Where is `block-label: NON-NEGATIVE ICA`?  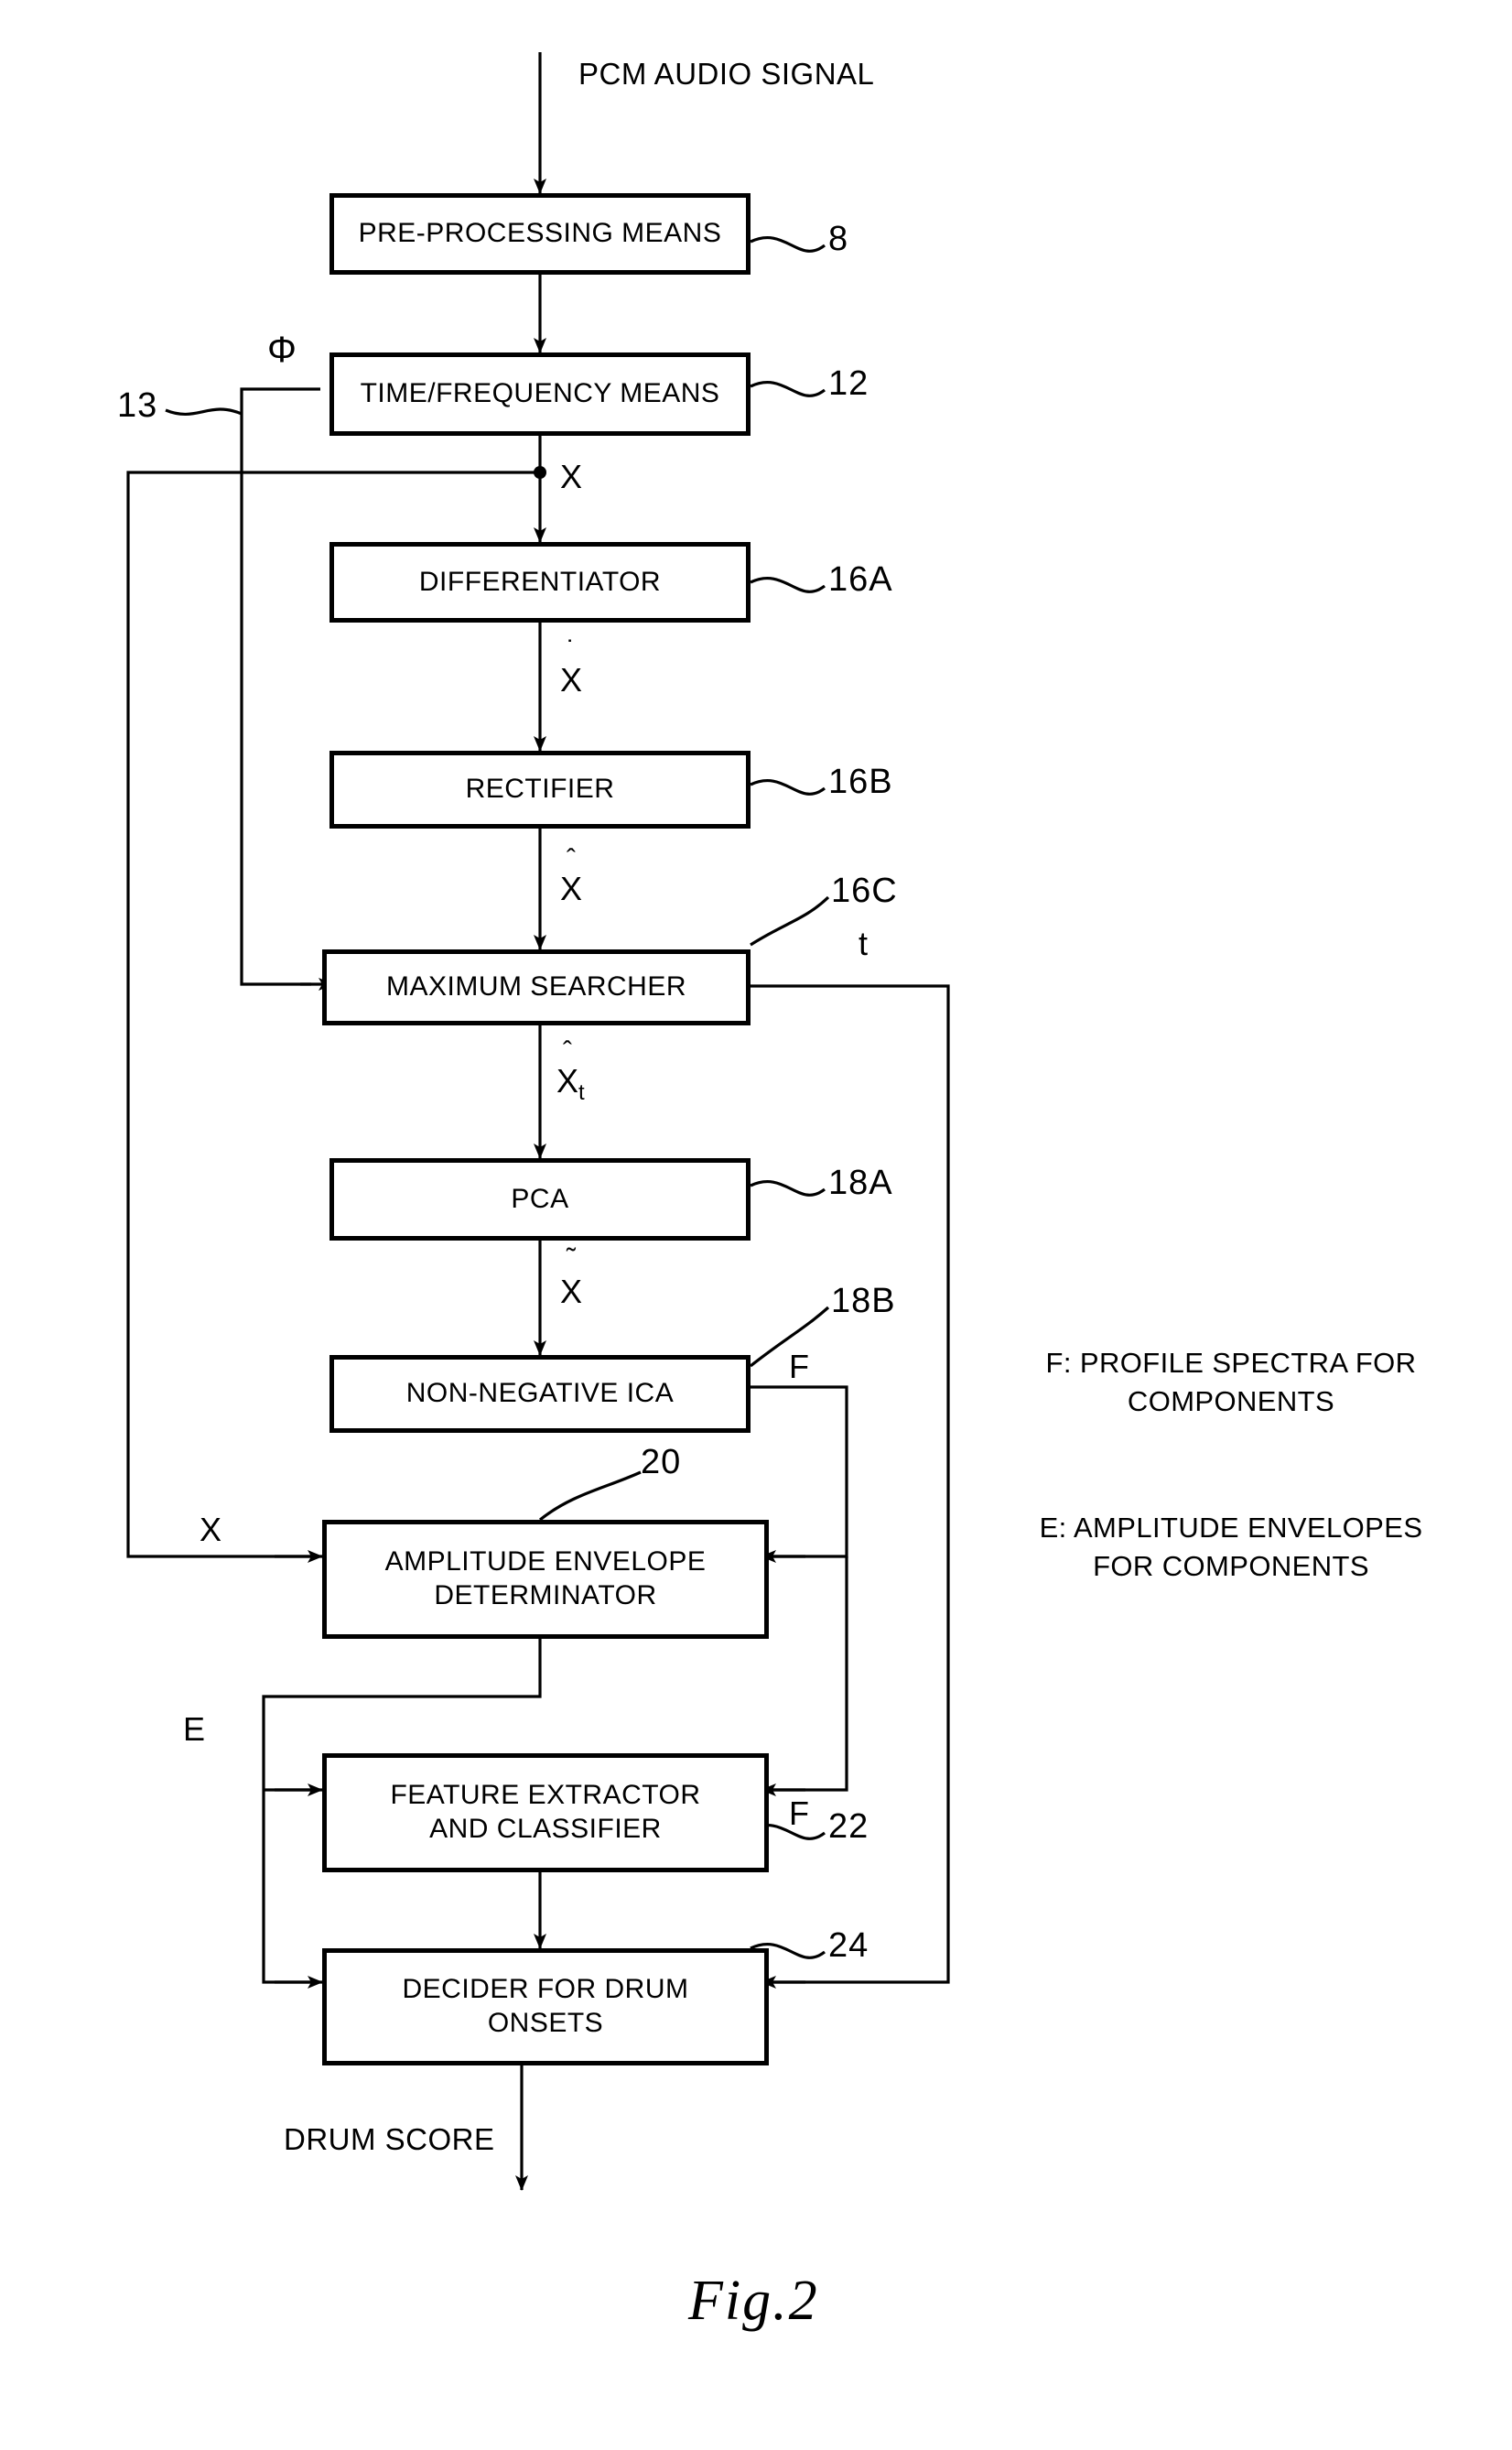 block-label: NON-NEGATIVE ICA is located at coordinates (540, 1393).